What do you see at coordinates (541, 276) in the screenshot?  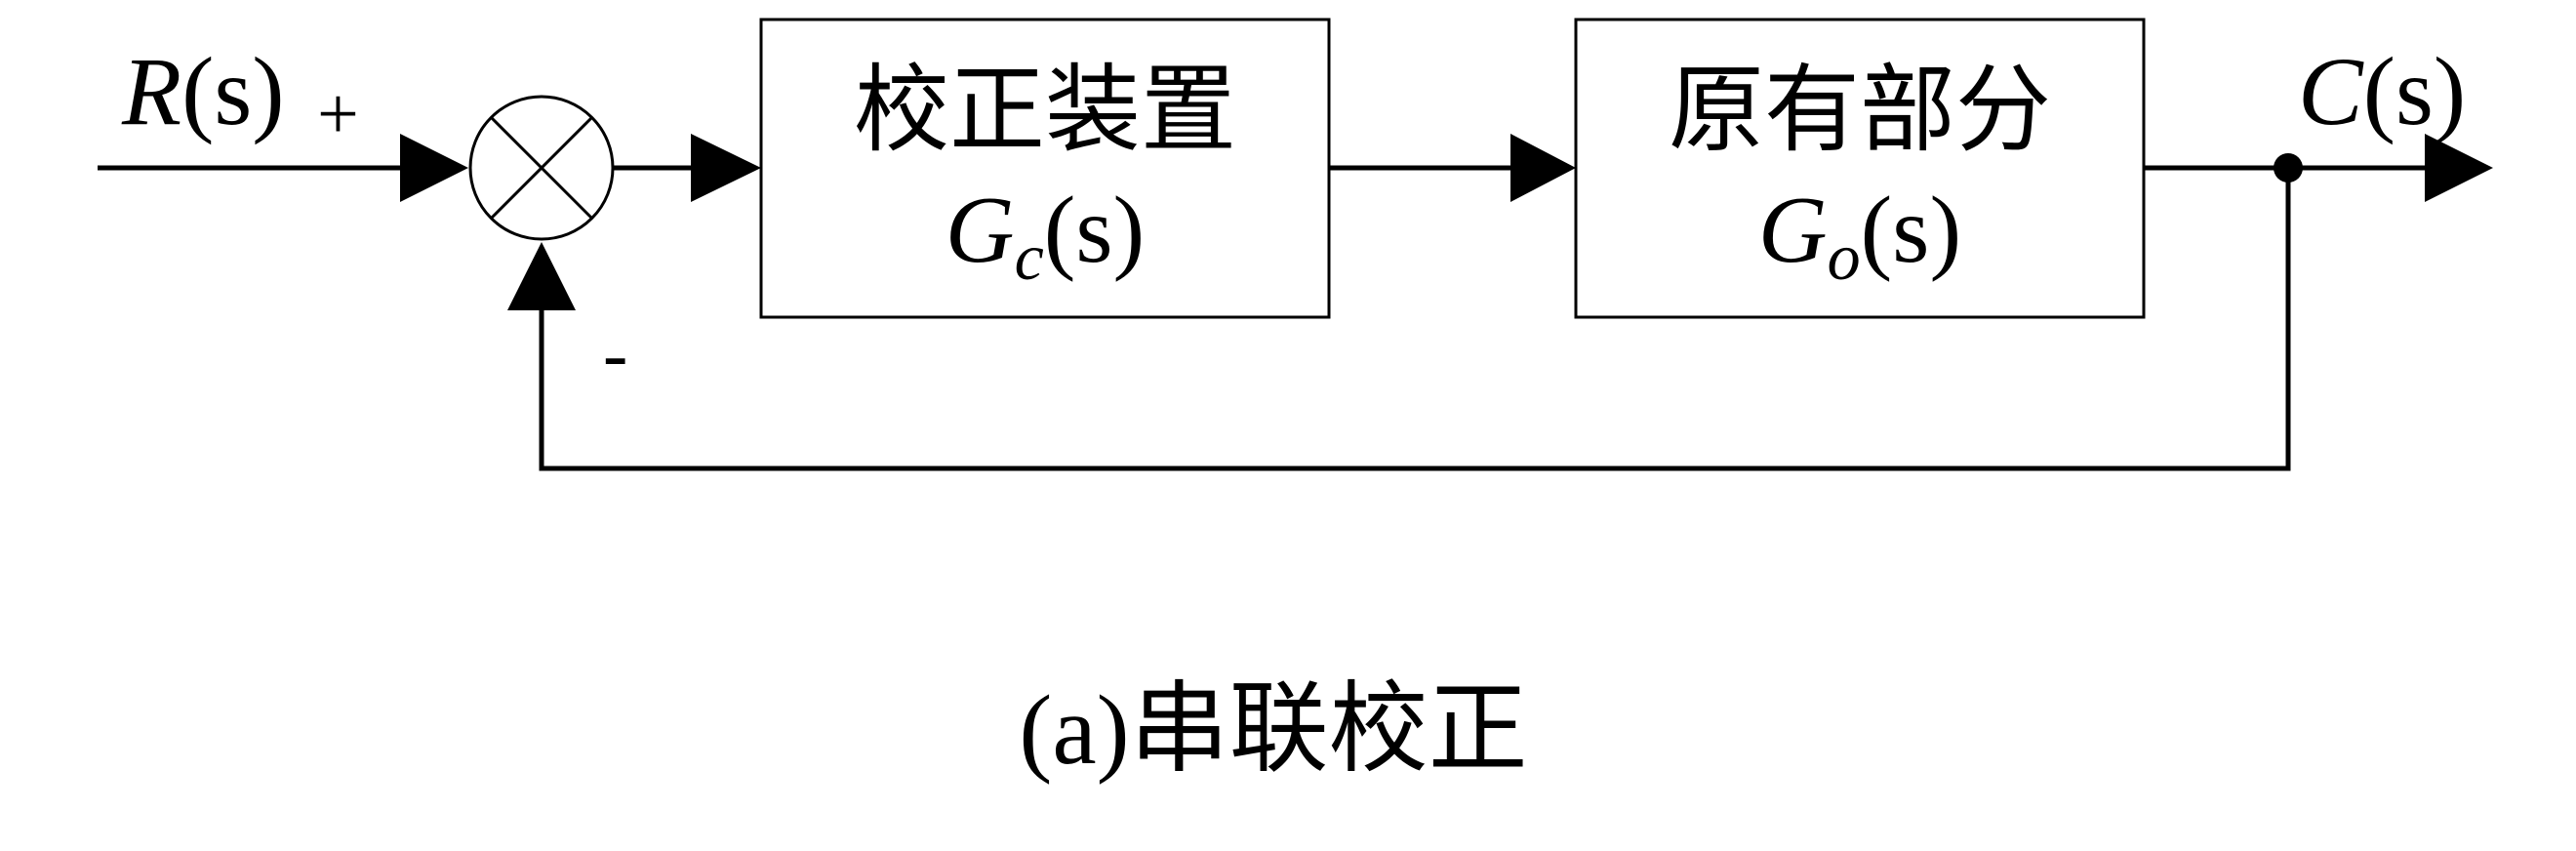 I see `feedback-arrow` at bounding box center [541, 276].